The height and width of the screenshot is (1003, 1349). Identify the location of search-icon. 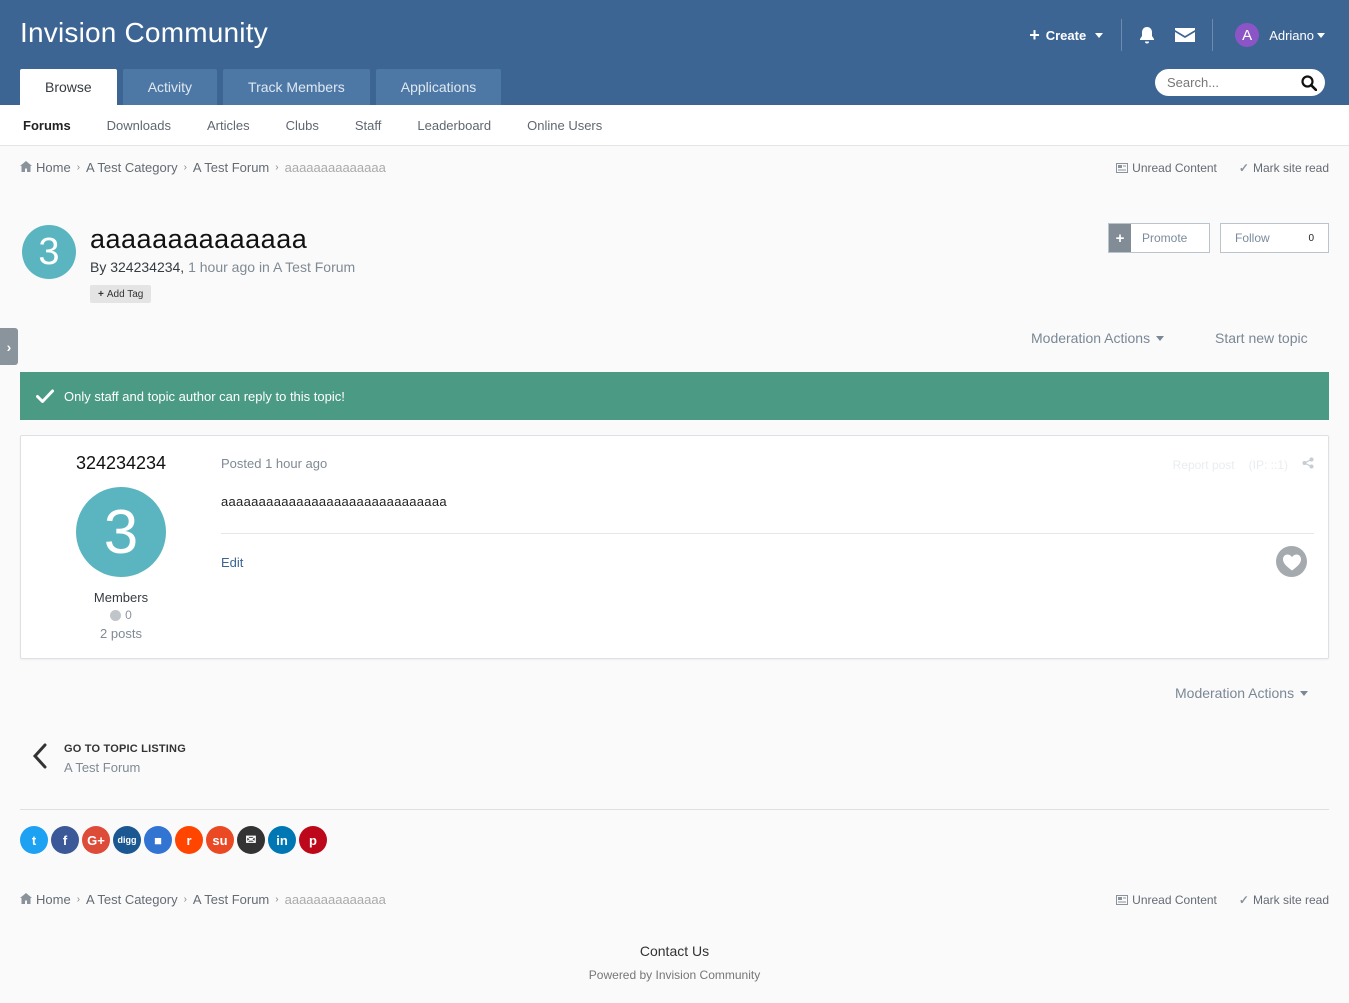
(1309, 82).